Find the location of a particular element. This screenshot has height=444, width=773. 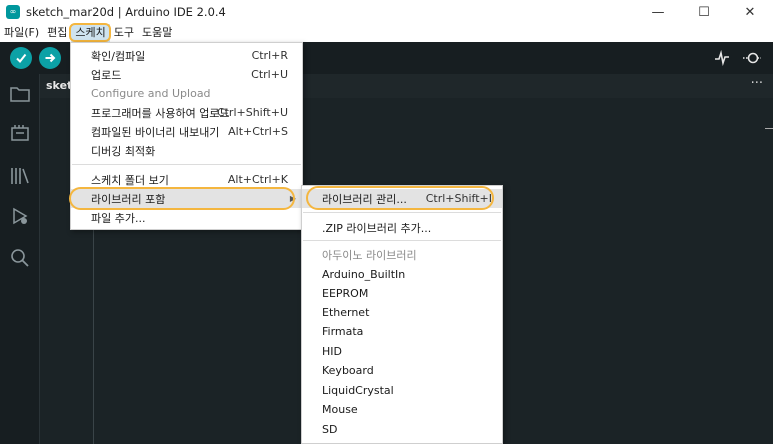

arrow-right-icon is located at coordinates (50, 58).